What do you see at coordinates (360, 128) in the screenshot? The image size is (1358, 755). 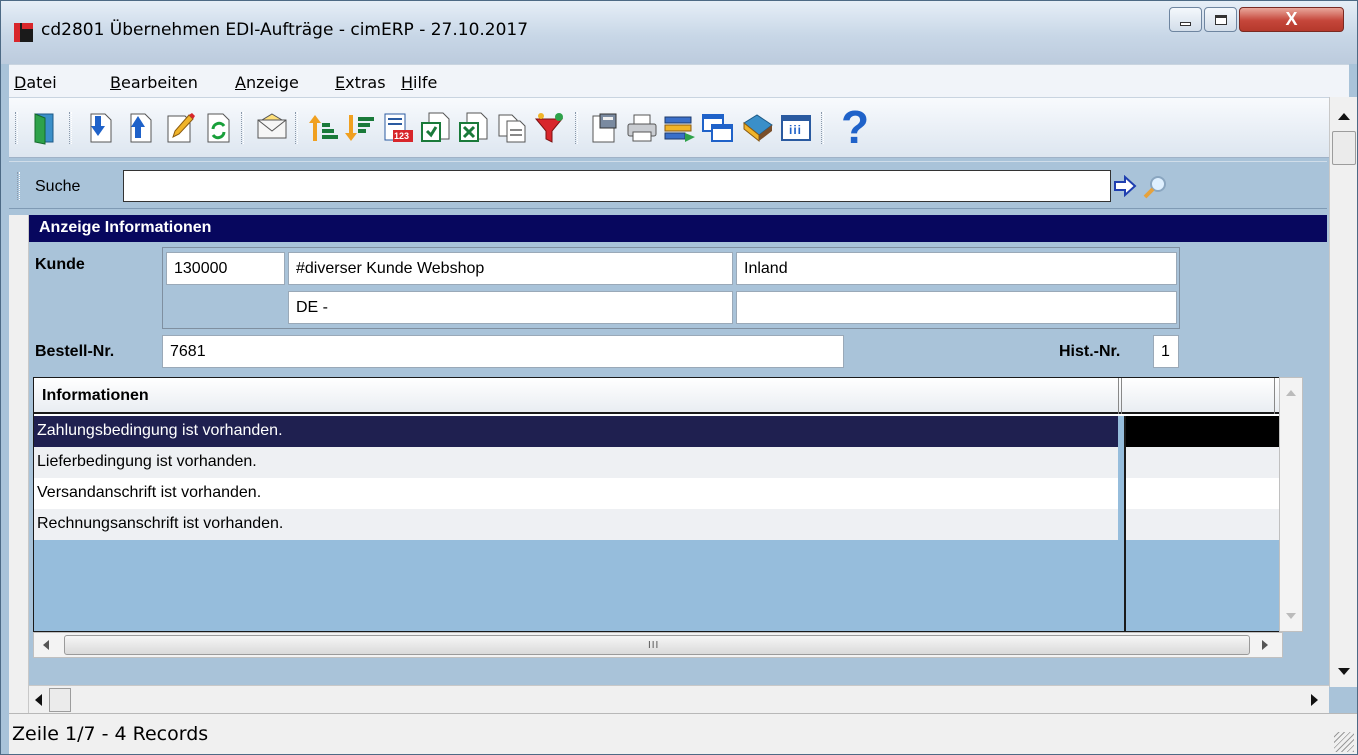 I see `sort-descending-icon` at bounding box center [360, 128].